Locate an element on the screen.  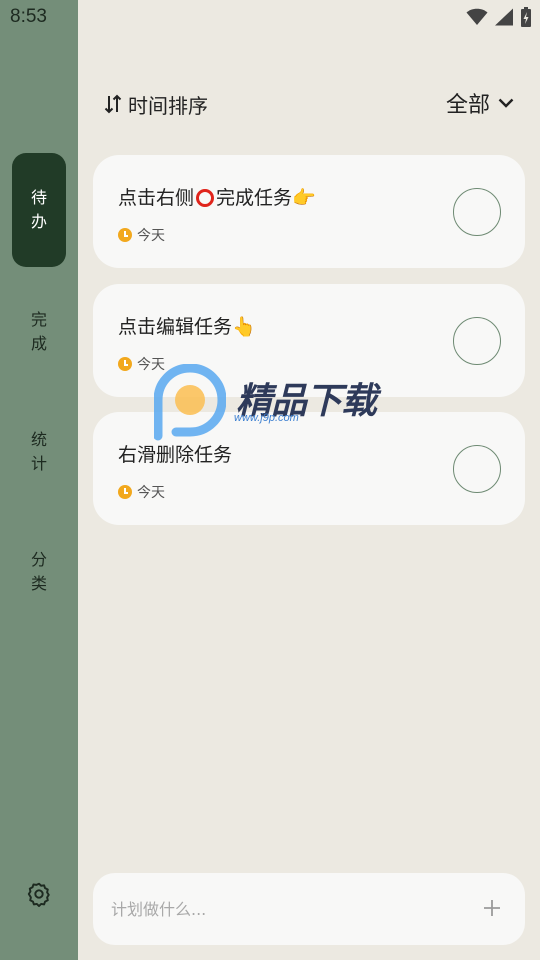
filter-label: 全部 is located at coordinates (467, 105).